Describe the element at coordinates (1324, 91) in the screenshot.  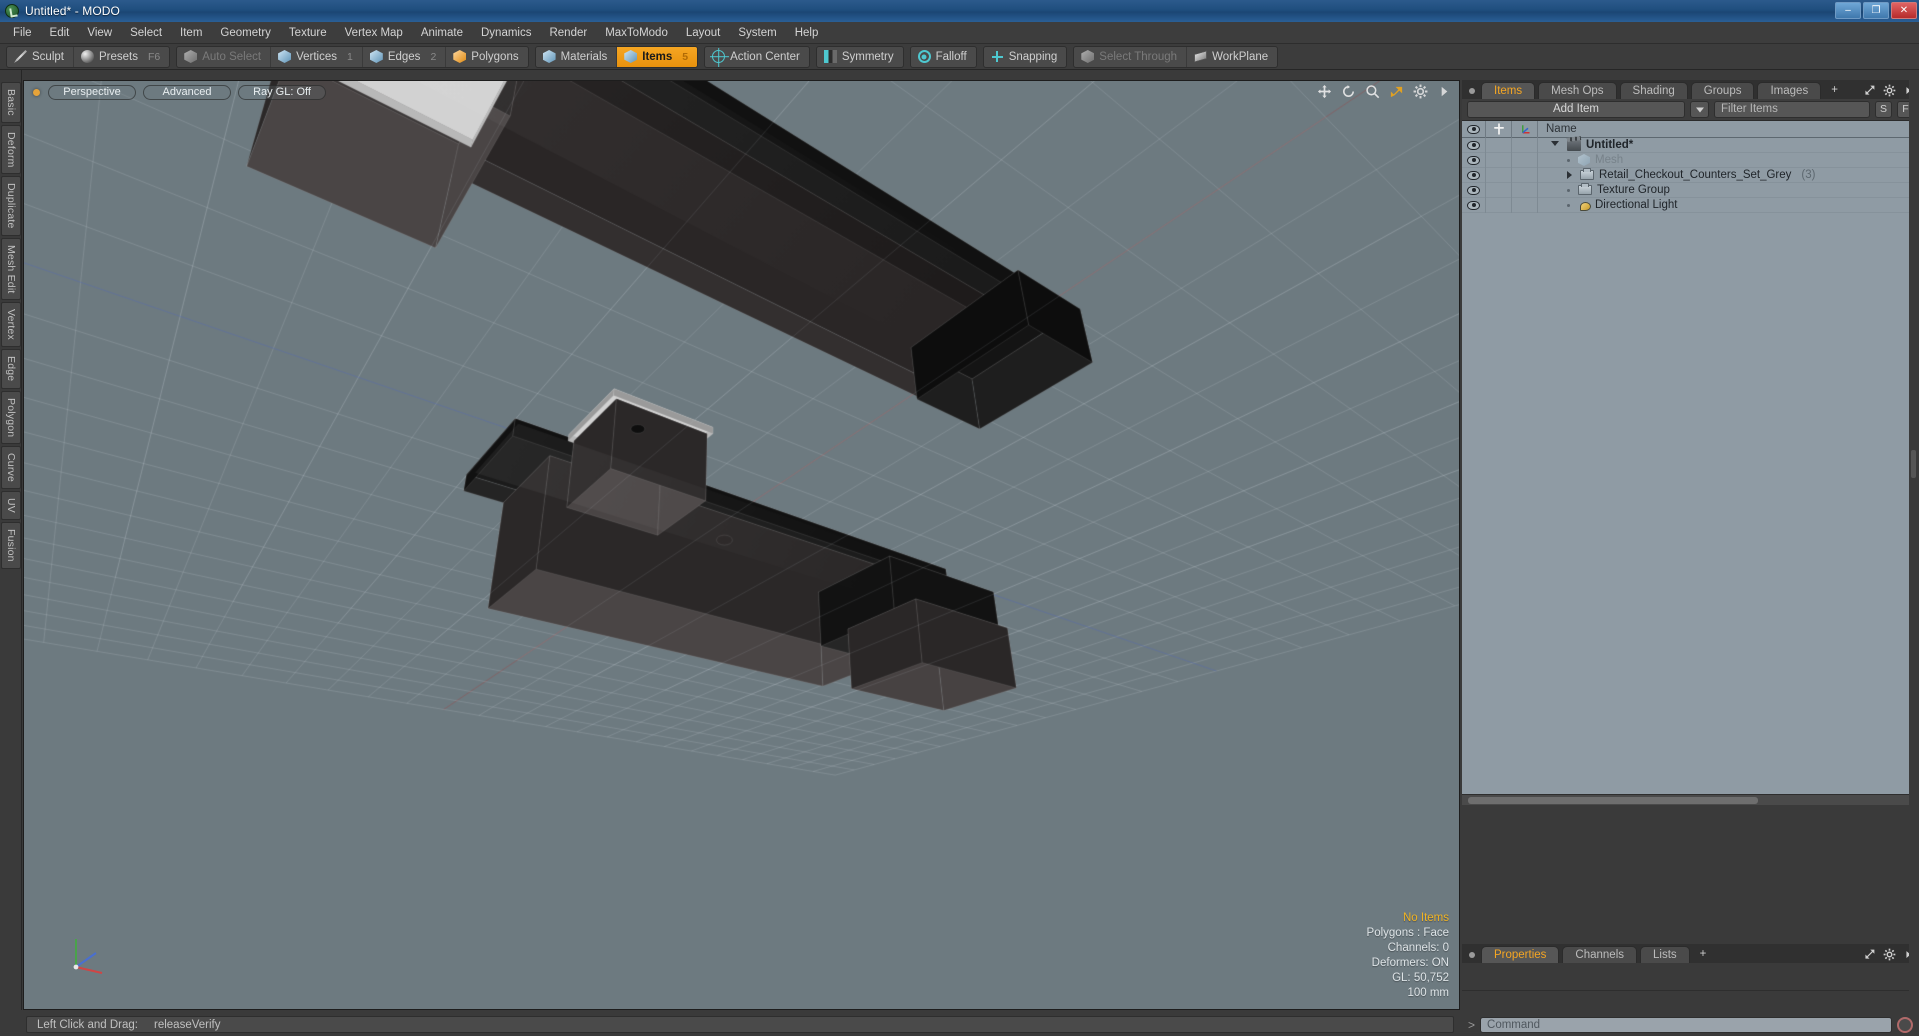
I see `pan-tool-icon` at that location.